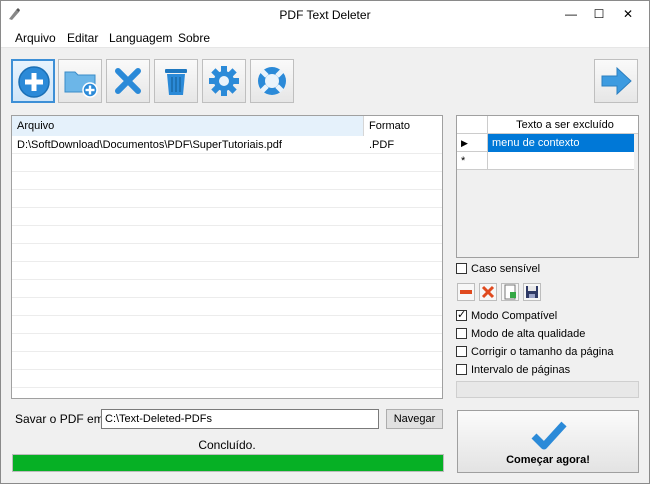 Image resolution: width=650 pixels, height=484 pixels. Describe the element at coordinates (382, 145) in the screenshot. I see `file-format-cell: .PDF` at that location.